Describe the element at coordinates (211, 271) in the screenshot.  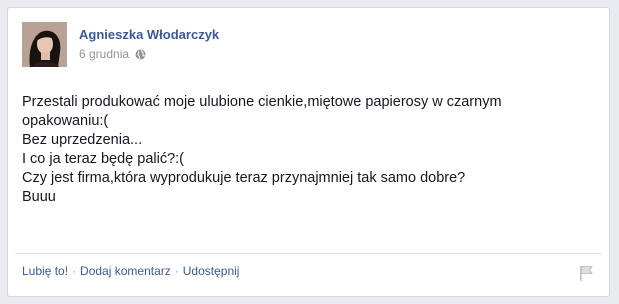
I see `share-link: Udostępnij` at that location.